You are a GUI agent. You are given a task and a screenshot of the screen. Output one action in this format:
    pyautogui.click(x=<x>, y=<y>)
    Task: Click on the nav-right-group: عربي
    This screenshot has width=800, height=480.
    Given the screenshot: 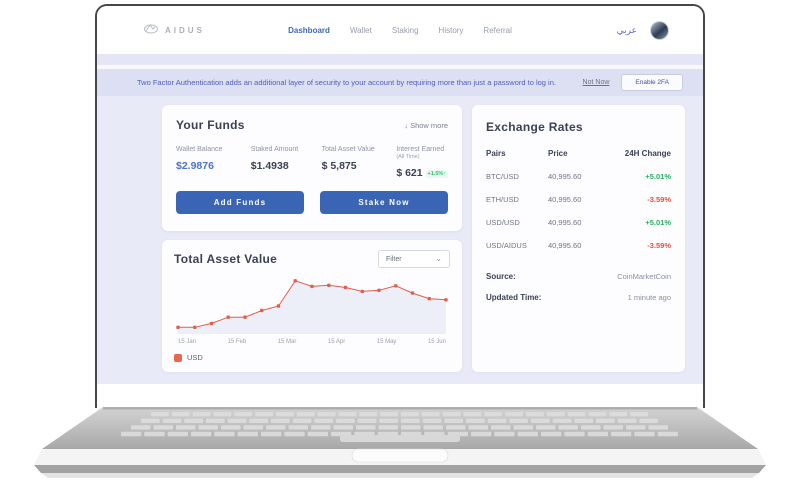 What is the action you would take?
    pyautogui.click(x=643, y=30)
    